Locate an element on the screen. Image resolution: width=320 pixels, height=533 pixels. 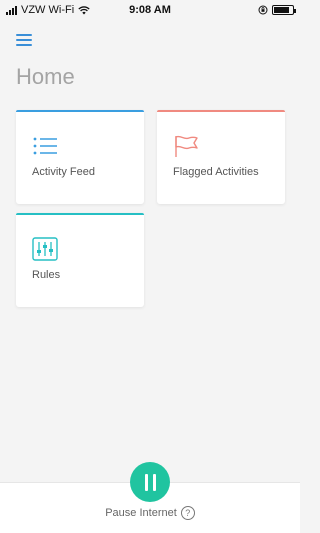
card-label: Activity Feed is located at coordinates (63, 172).